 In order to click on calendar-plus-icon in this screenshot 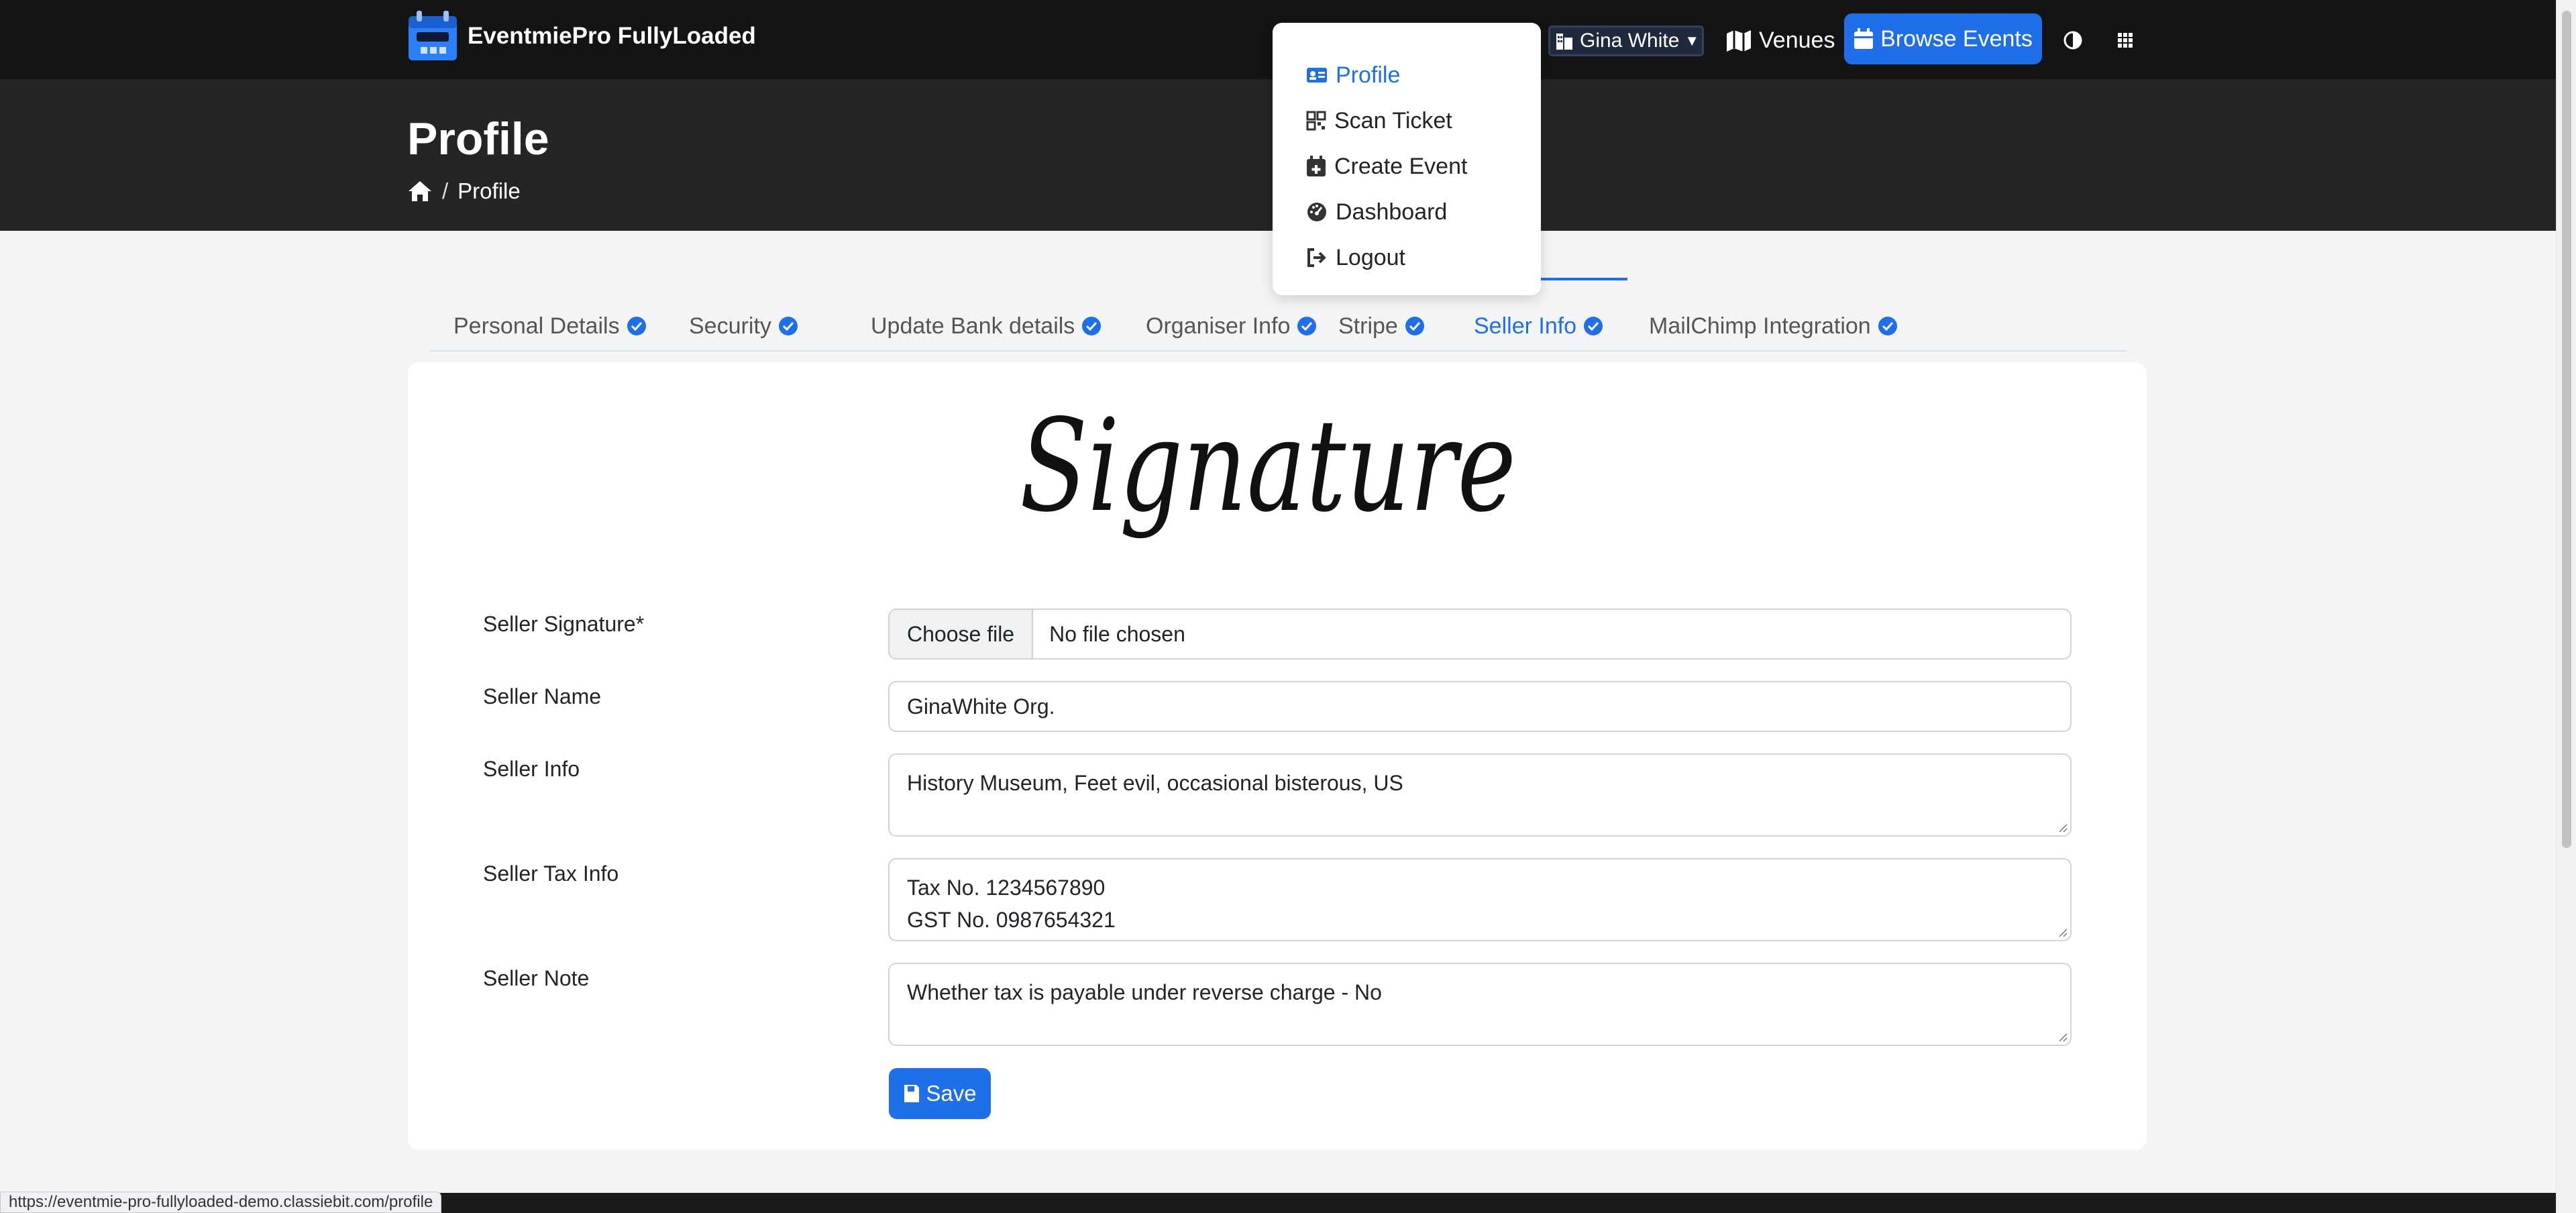, I will do `click(1316, 166)`.